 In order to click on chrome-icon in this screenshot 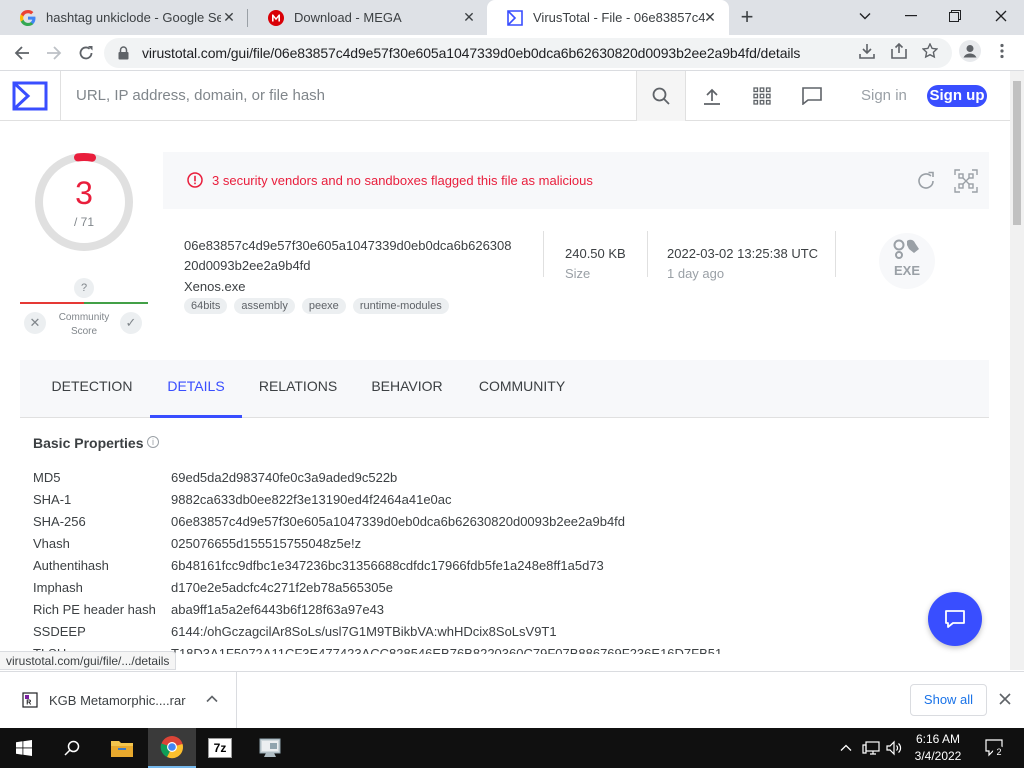, I will do `click(171, 747)`.